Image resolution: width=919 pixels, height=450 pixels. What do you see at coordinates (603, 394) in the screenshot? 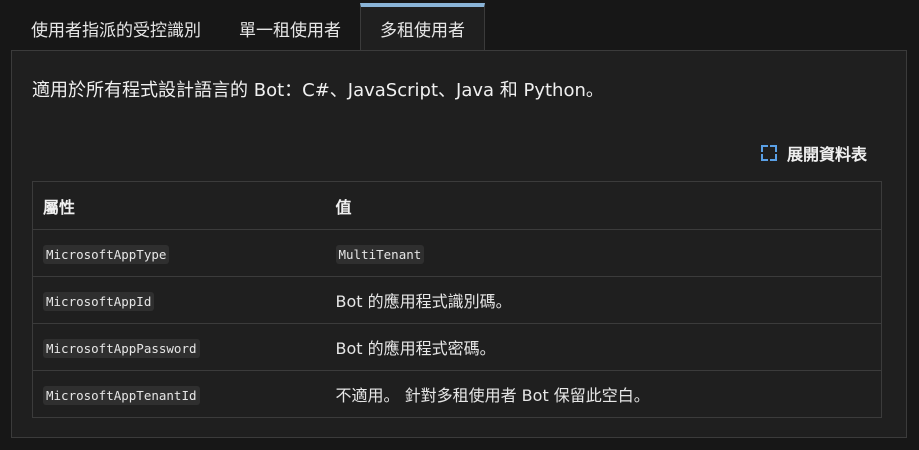
I see `value-cell: 不適用。 針對多租使用者 Bot 保留此空白。` at bounding box center [603, 394].